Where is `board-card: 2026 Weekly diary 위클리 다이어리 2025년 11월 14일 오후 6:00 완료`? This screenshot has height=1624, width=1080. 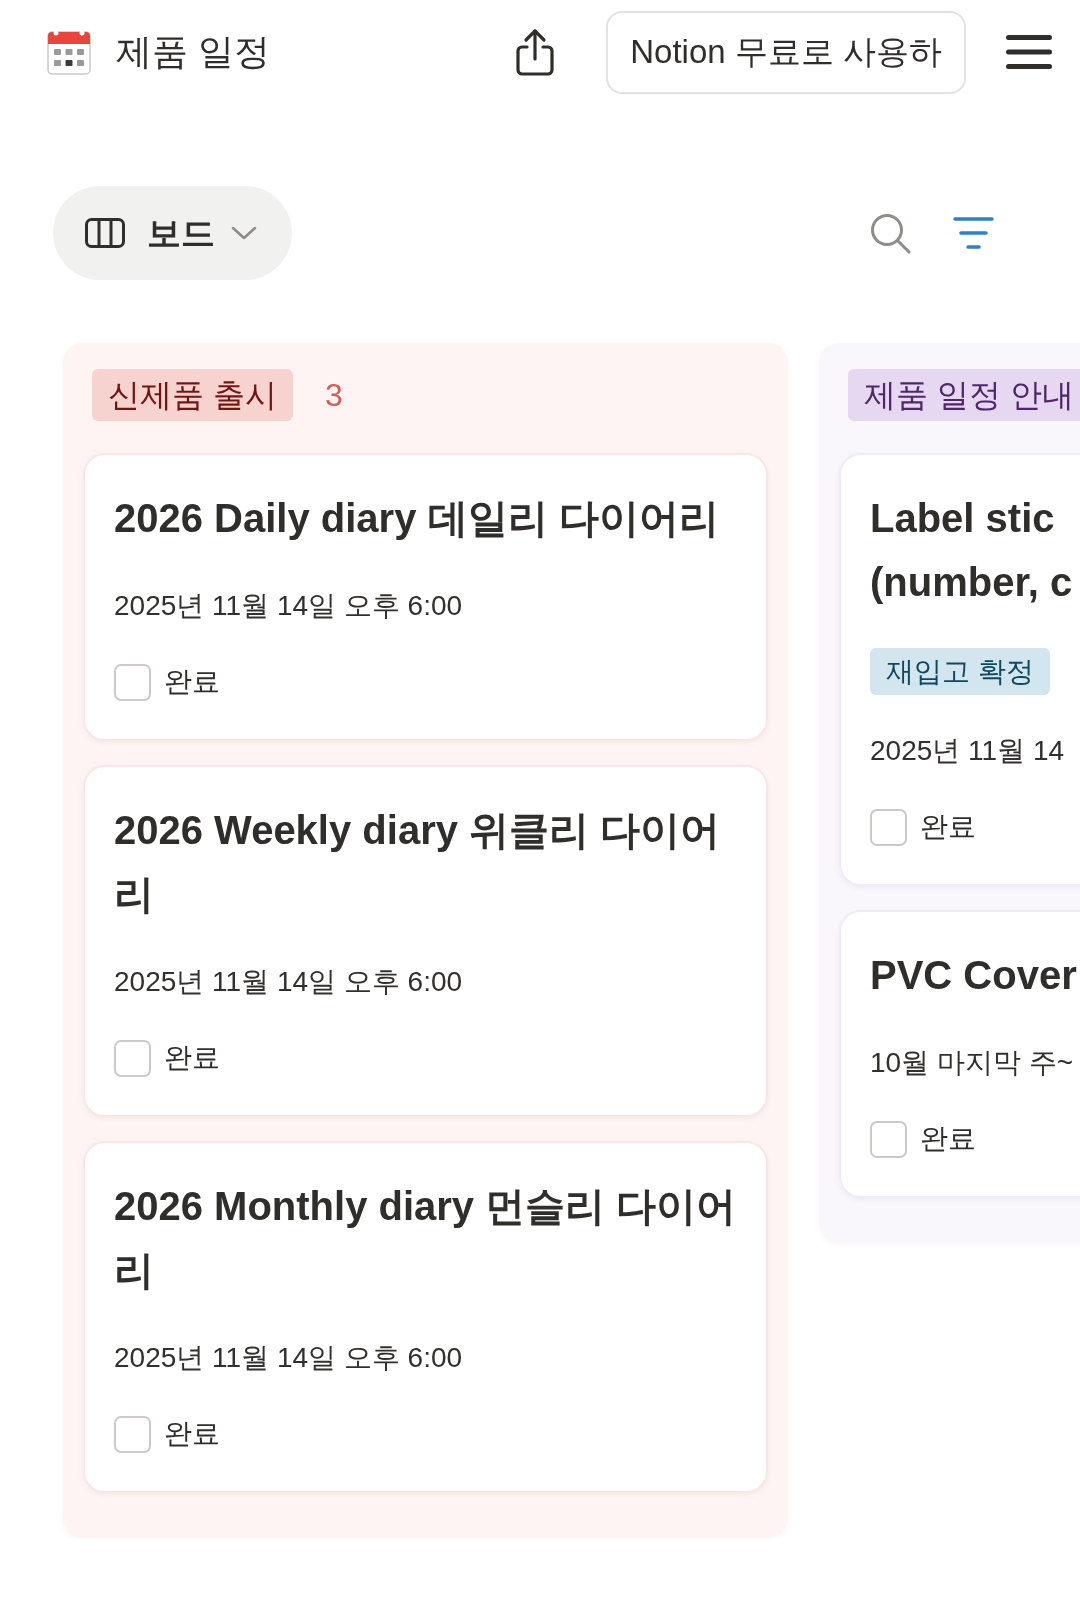 board-card: 2026 Weekly diary 위클리 다이어리 2025년 11월 14일 오후 6:00 완료 is located at coordinates (425, 941).